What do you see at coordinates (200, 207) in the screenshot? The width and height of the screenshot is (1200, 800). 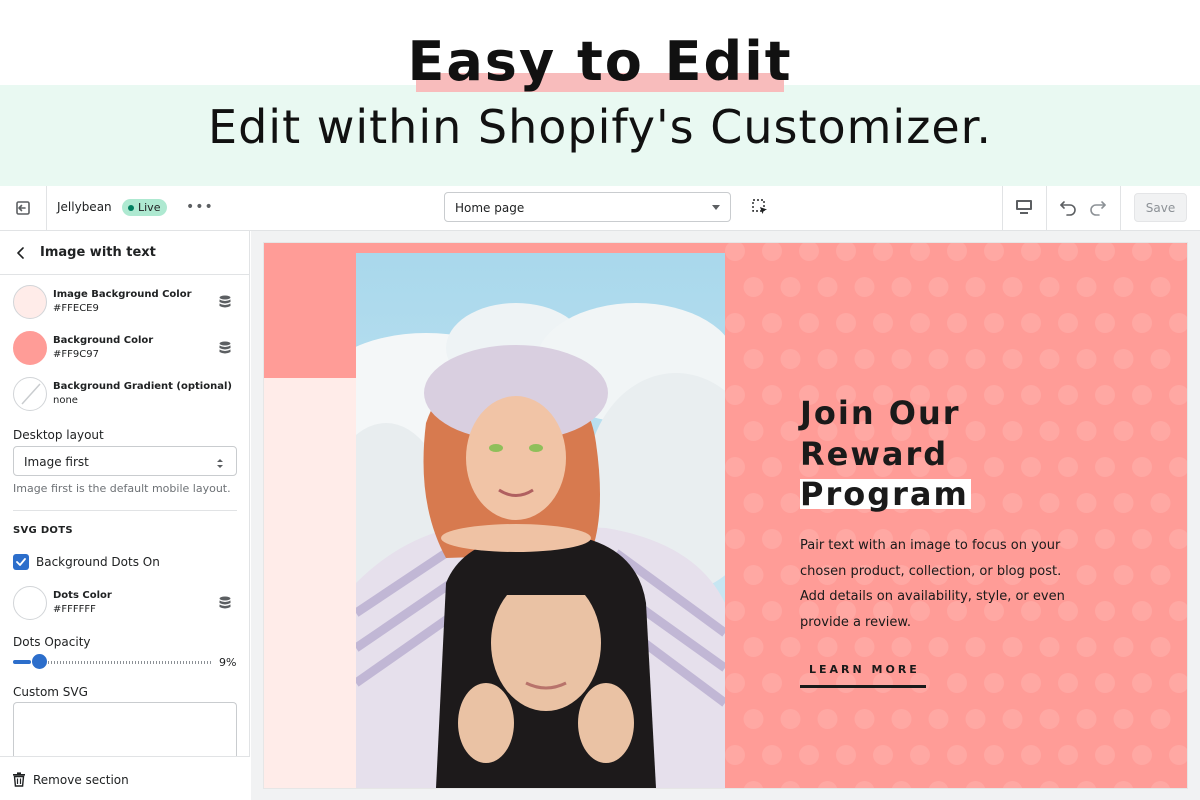 I see `more-actions-icon: •••` at bounding box center [200, 207].